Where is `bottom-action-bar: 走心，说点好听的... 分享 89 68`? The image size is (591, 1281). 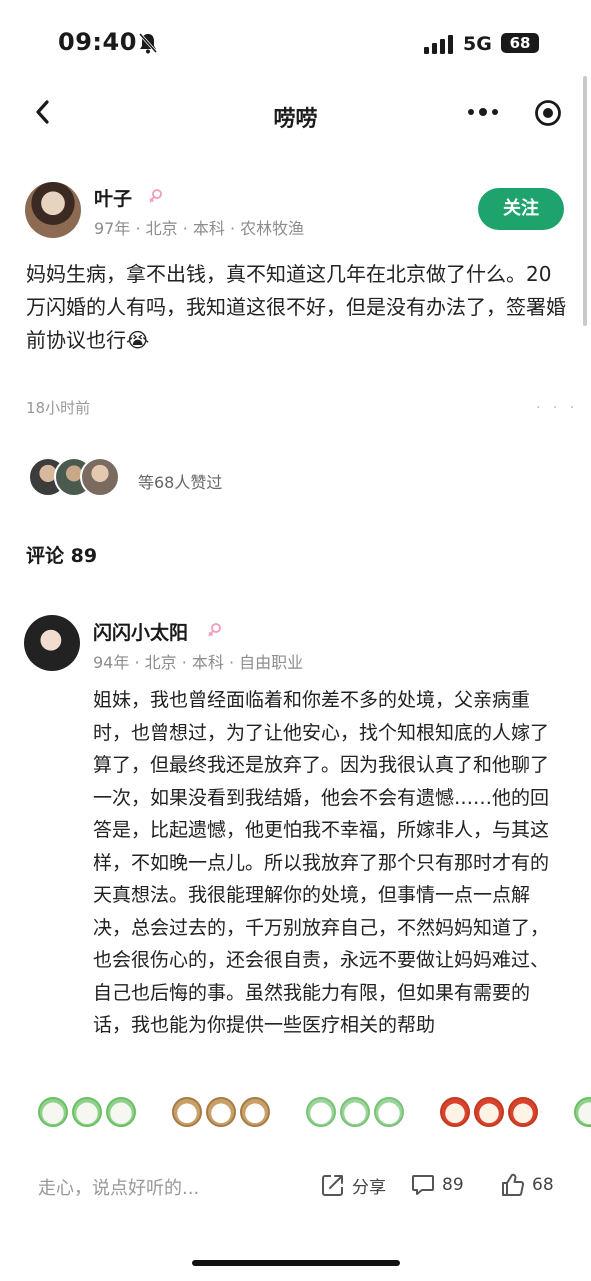 bottom-action-bar: 走心，说点好听的... 分享 89 68 is located at coordinates (295, 1185).